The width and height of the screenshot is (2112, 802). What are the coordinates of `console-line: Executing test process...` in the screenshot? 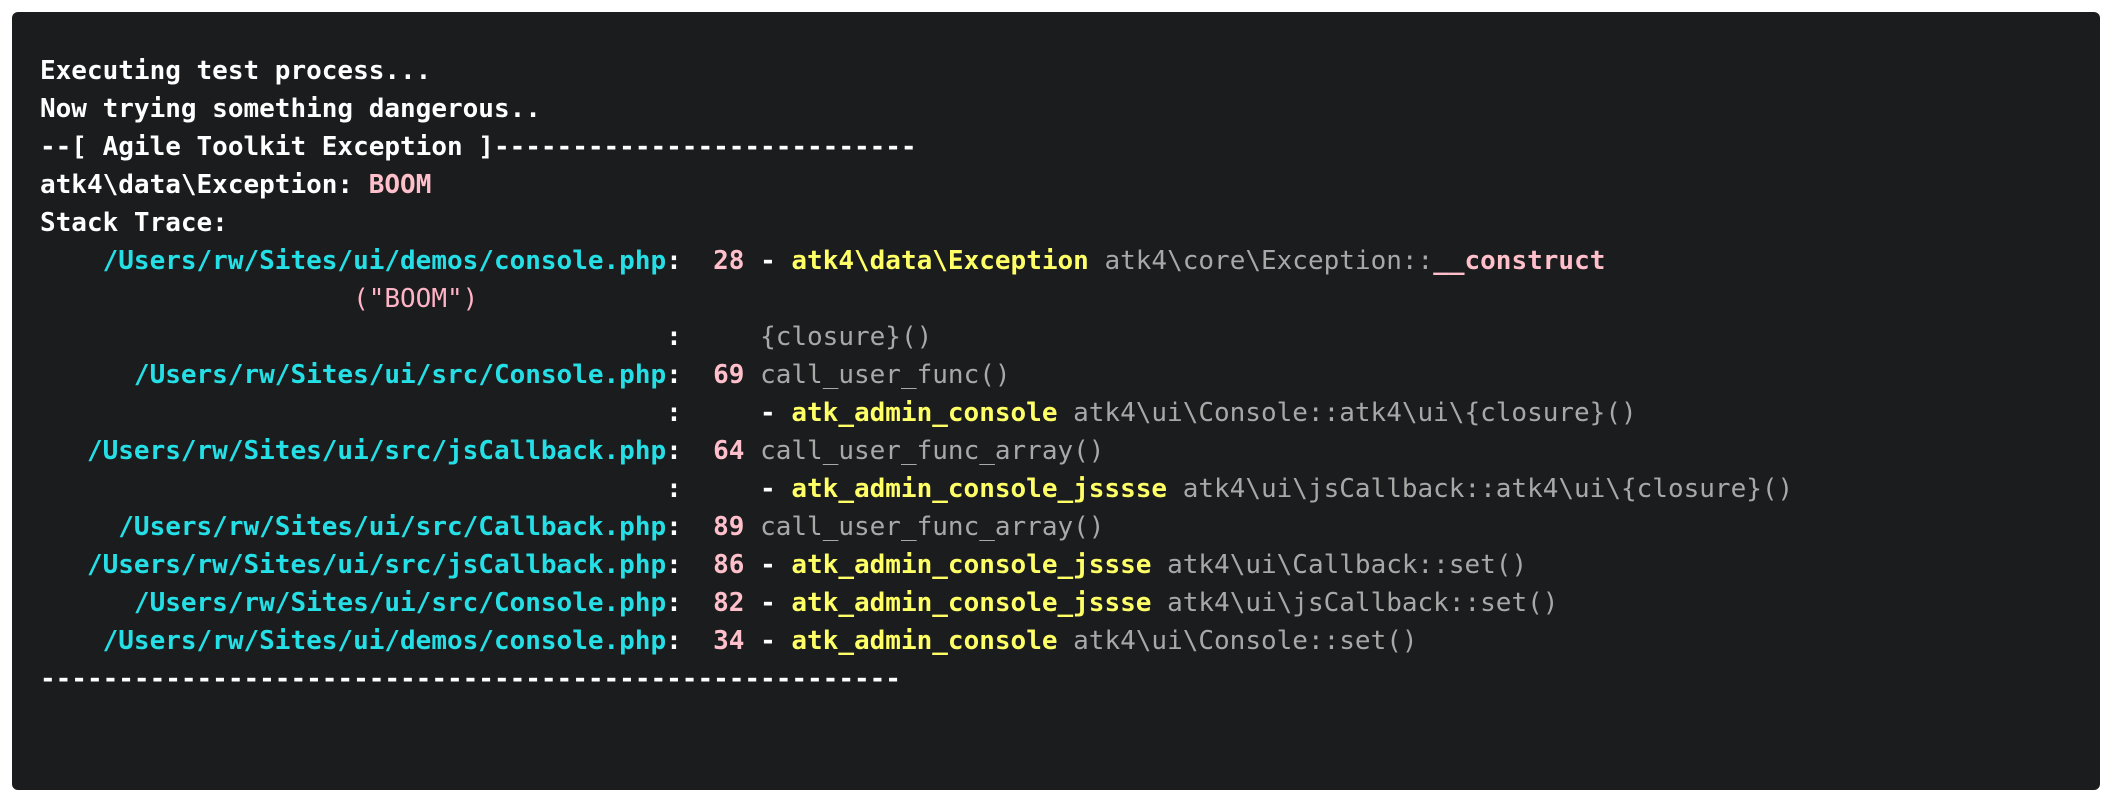 It's located at (1070, 71).